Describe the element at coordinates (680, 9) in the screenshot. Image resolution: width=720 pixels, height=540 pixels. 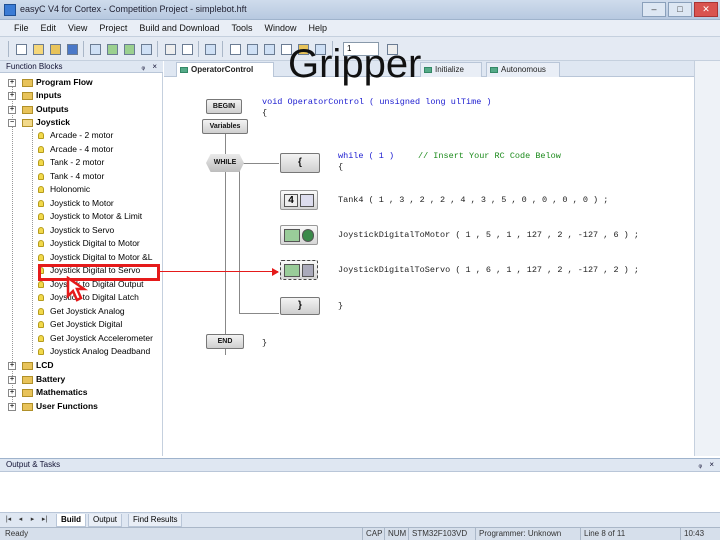
I see `maximize-button: □` at that location.